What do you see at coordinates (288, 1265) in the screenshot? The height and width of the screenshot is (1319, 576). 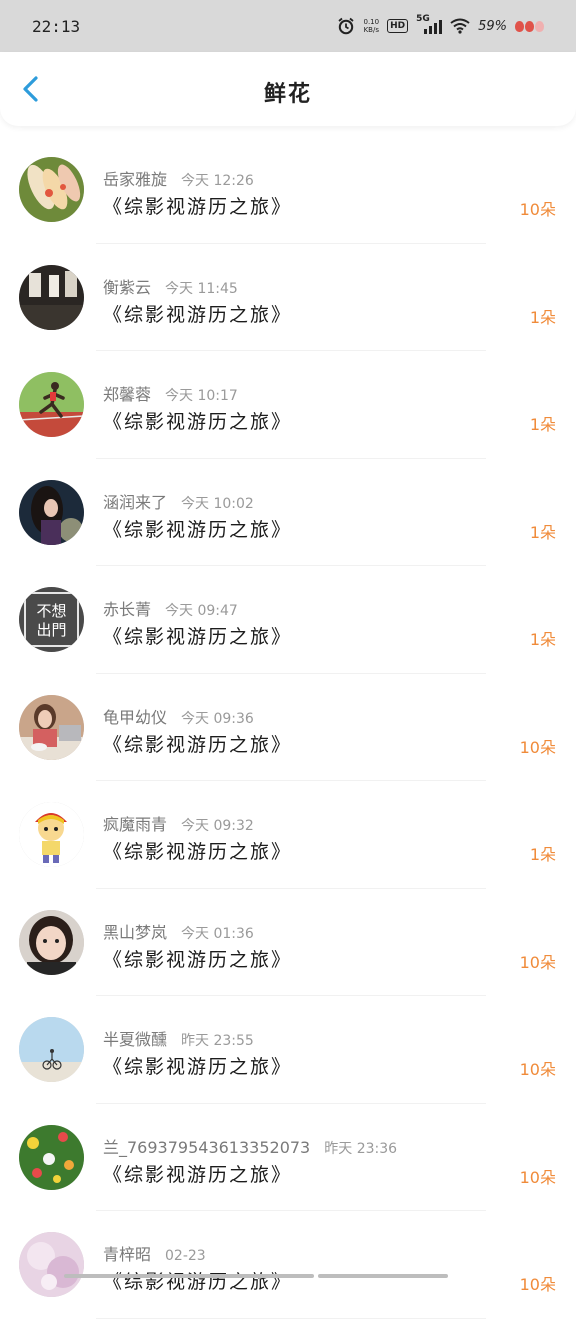 I see `gift-row: 青梓昭 02-23 《综影视游历之旅》 10朵` at bounding box center [288, 1265].